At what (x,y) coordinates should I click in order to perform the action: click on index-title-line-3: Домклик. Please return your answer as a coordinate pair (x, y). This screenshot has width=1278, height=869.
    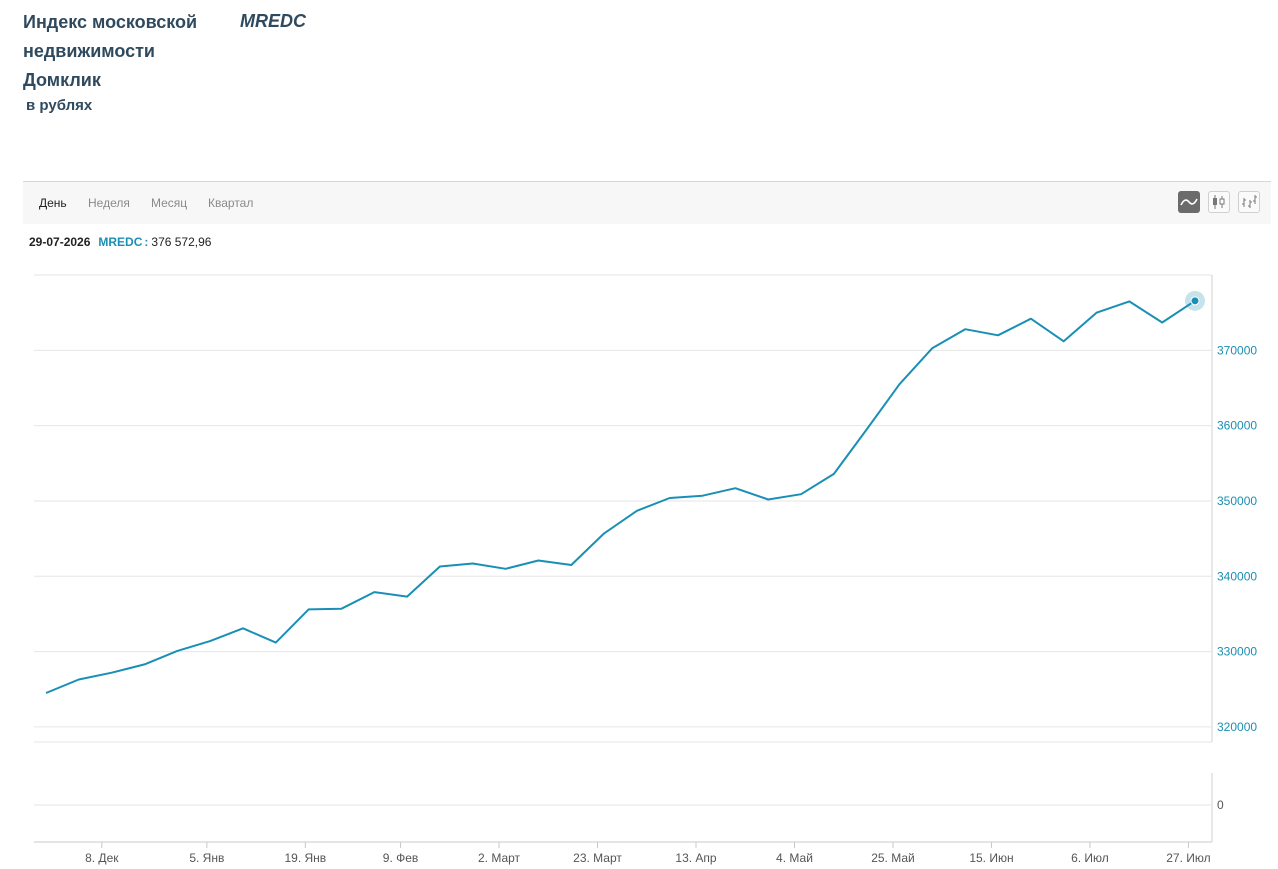
    Looking at the image, I should click on (62, 80).